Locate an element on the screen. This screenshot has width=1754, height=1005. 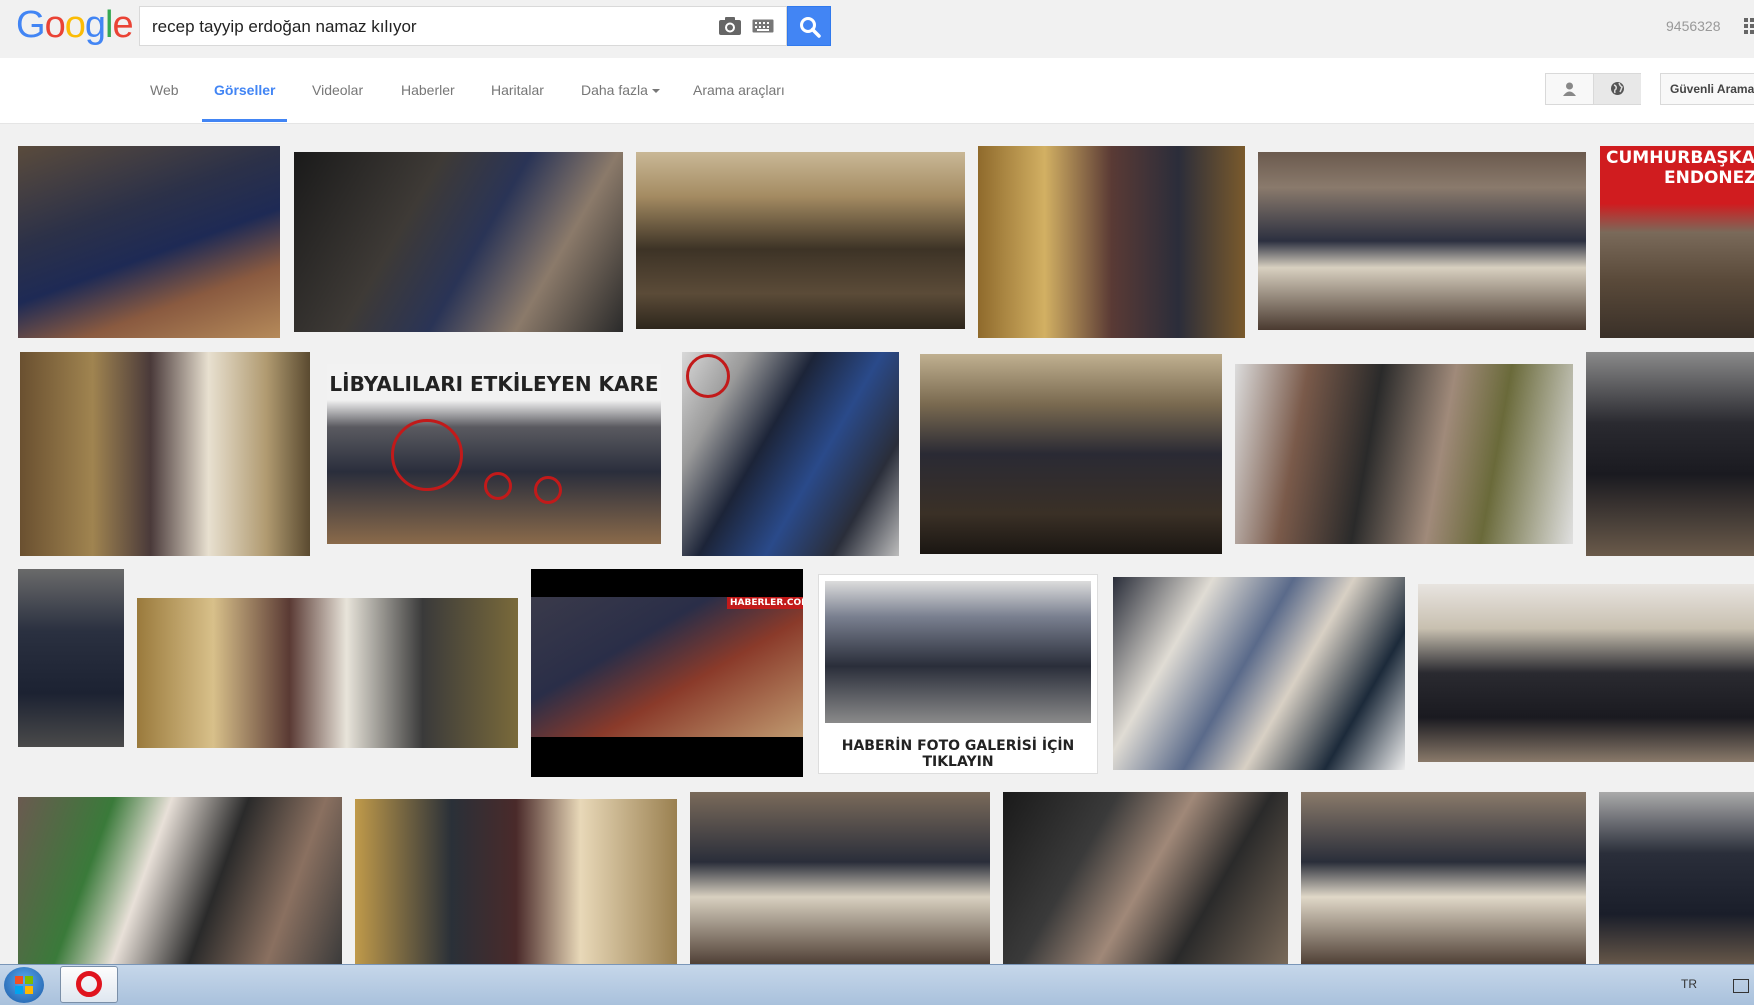
search-input is located at coordinates (432, 27).